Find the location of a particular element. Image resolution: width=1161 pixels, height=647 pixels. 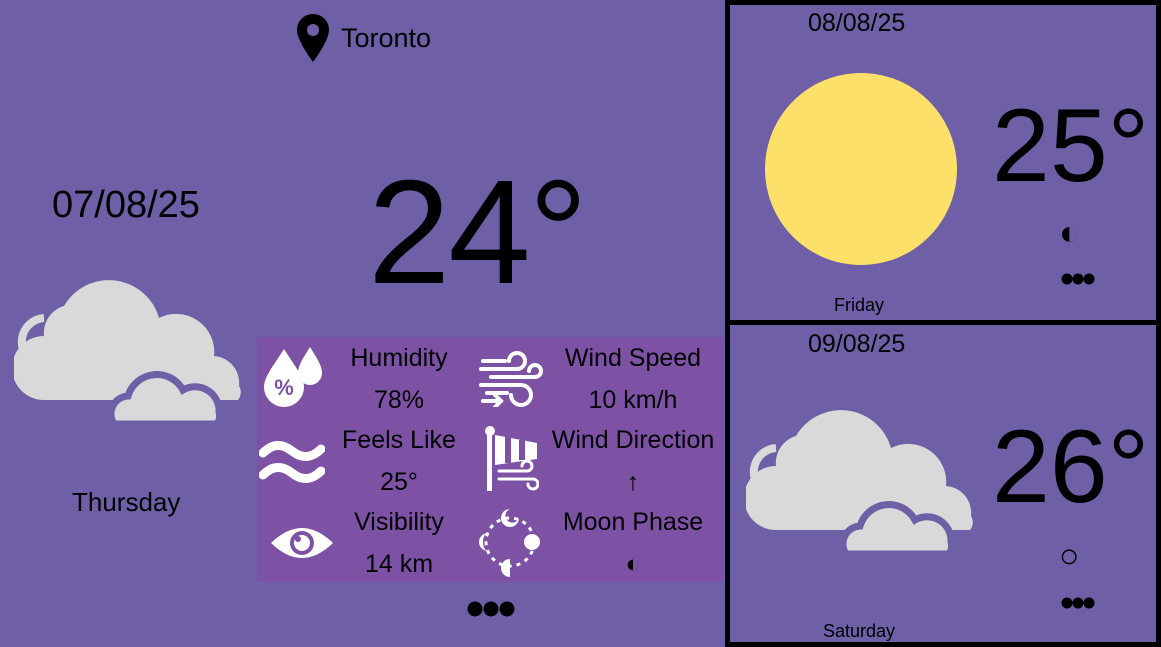

forecast-temperature: 26° is located at coordinates (1071, 467).